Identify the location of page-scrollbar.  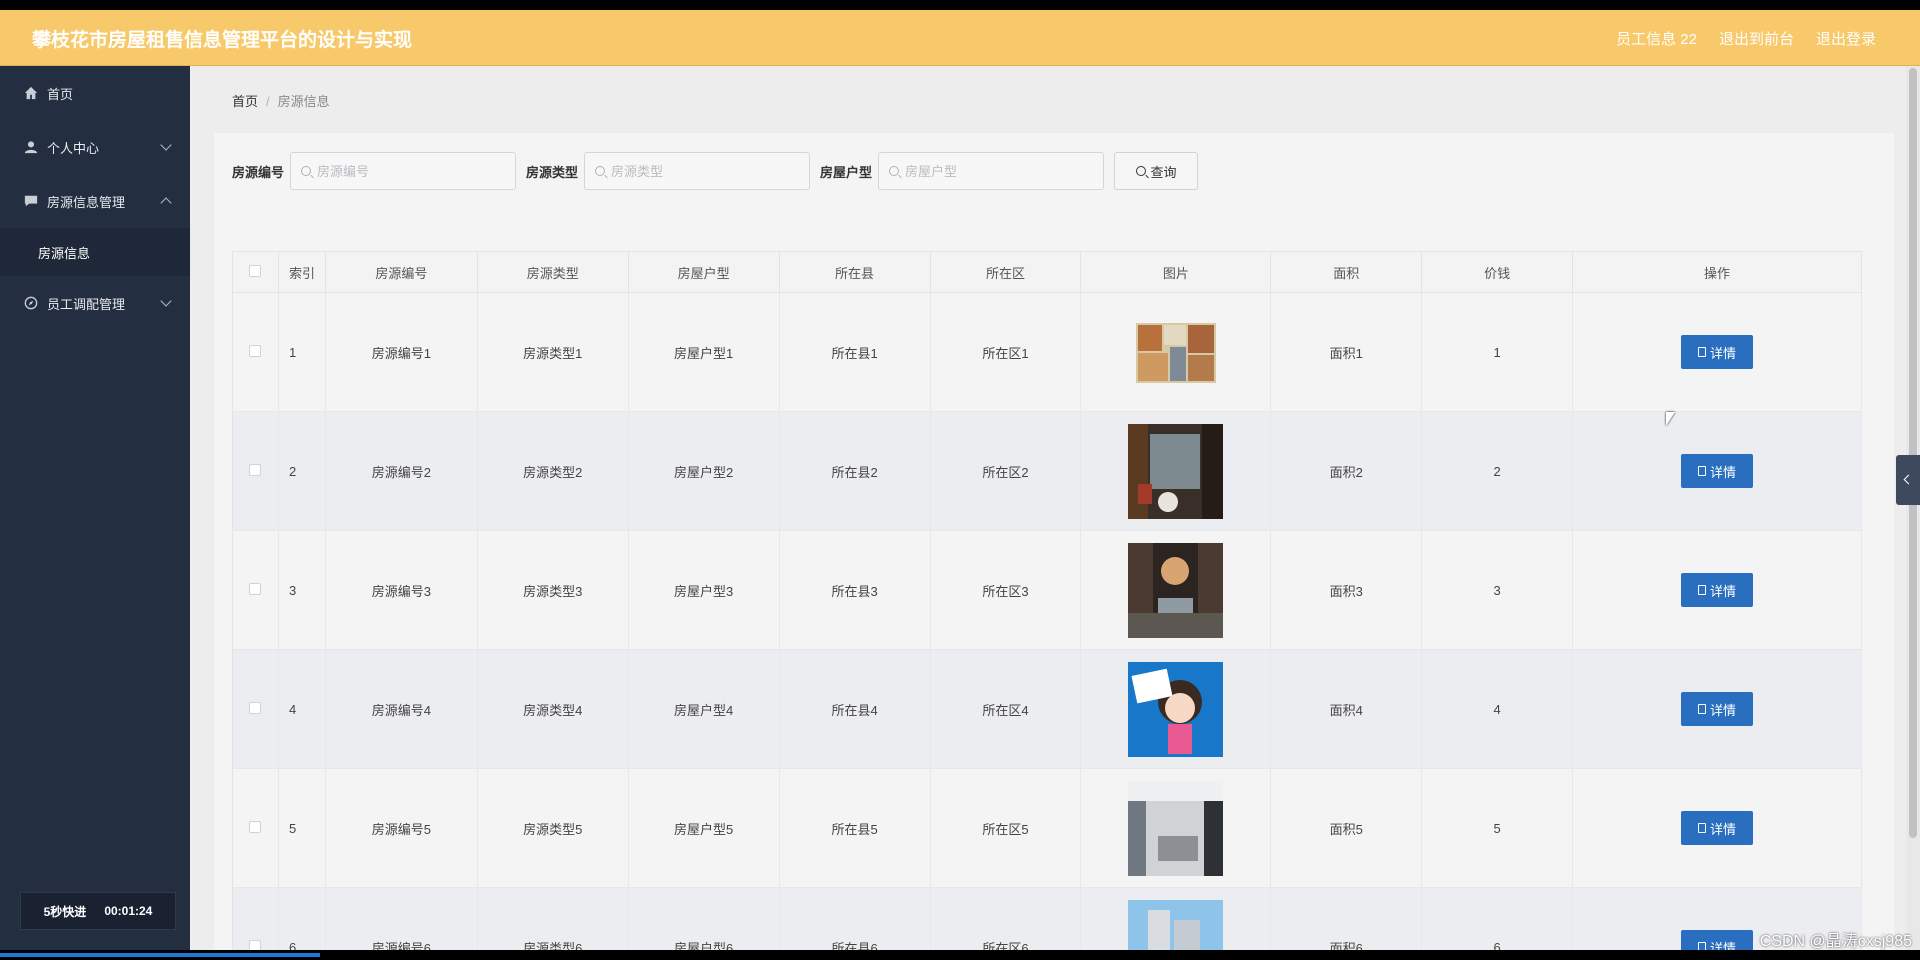
(1913, 508).